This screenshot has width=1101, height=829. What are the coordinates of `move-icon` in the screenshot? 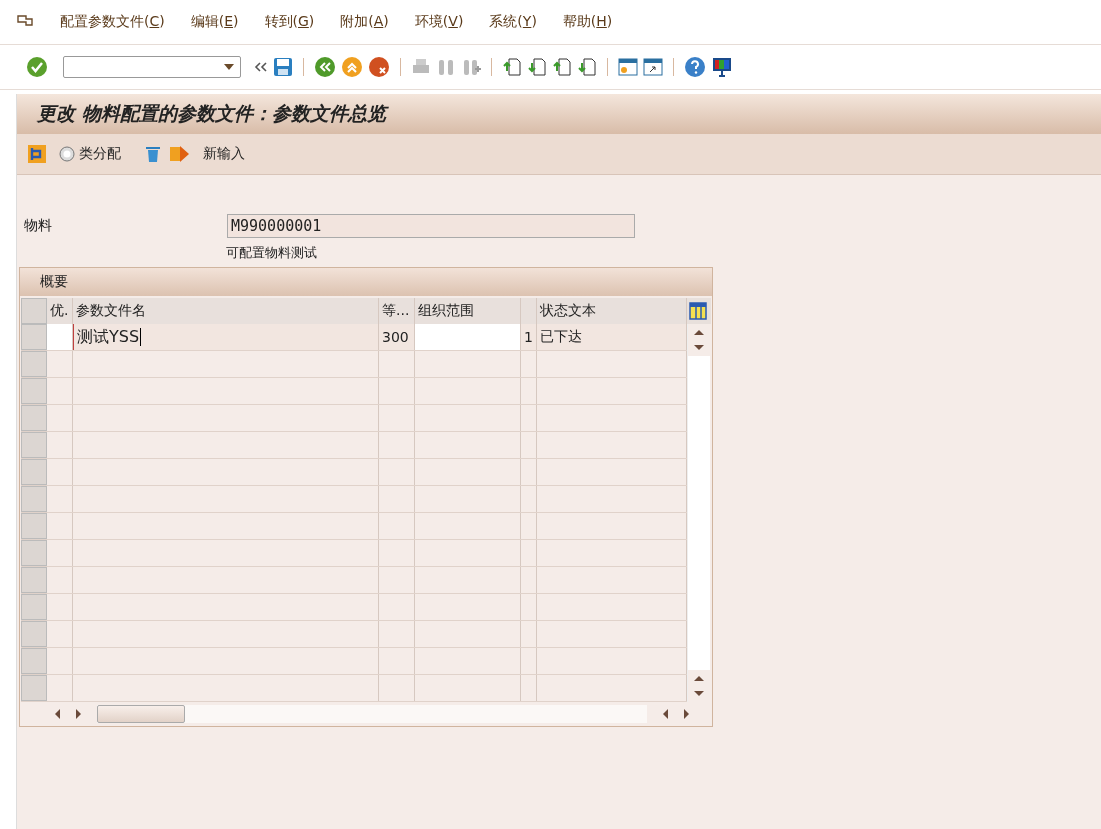 It's located at (180, 154).